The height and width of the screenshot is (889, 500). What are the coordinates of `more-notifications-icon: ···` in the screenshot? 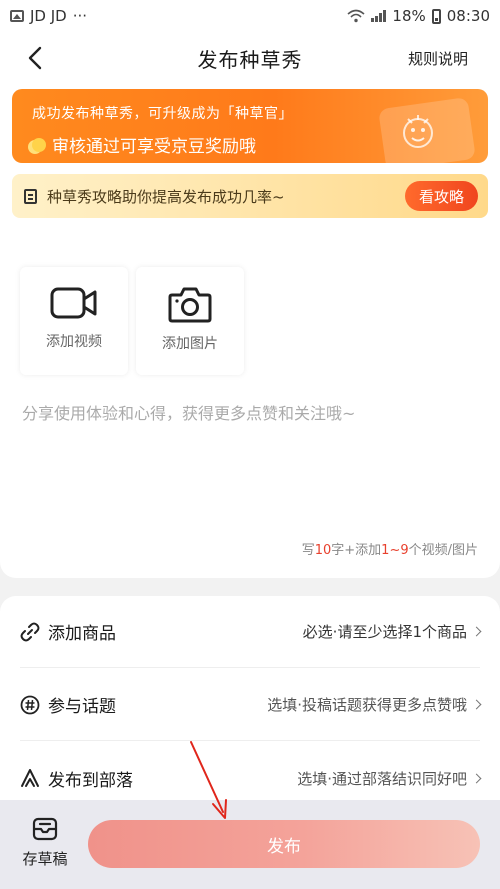 It's located at (80, 16).